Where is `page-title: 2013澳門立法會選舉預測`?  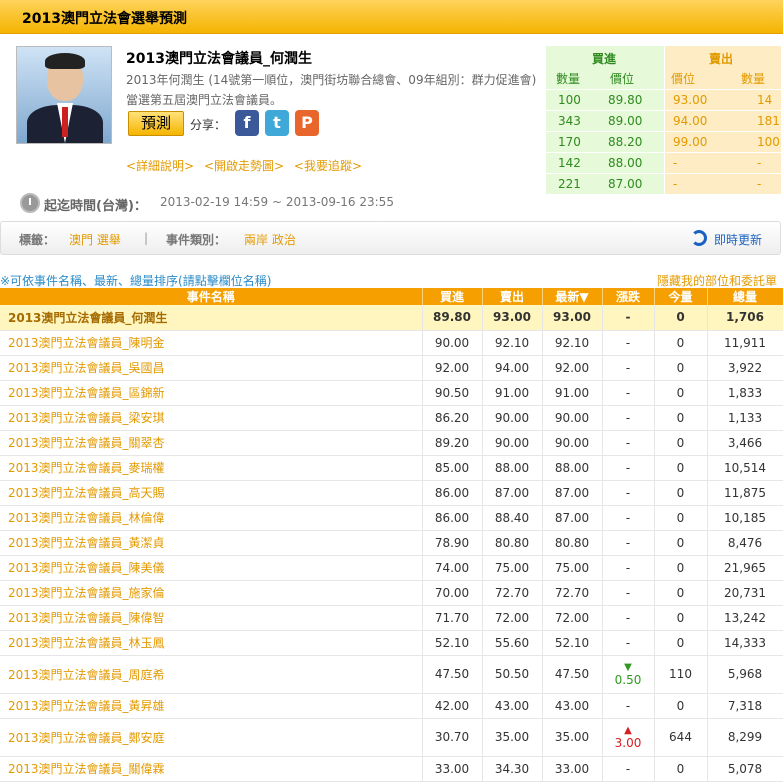
page-title: 2013澳門立法會選舉預測 is located at coordinates (104, 19).